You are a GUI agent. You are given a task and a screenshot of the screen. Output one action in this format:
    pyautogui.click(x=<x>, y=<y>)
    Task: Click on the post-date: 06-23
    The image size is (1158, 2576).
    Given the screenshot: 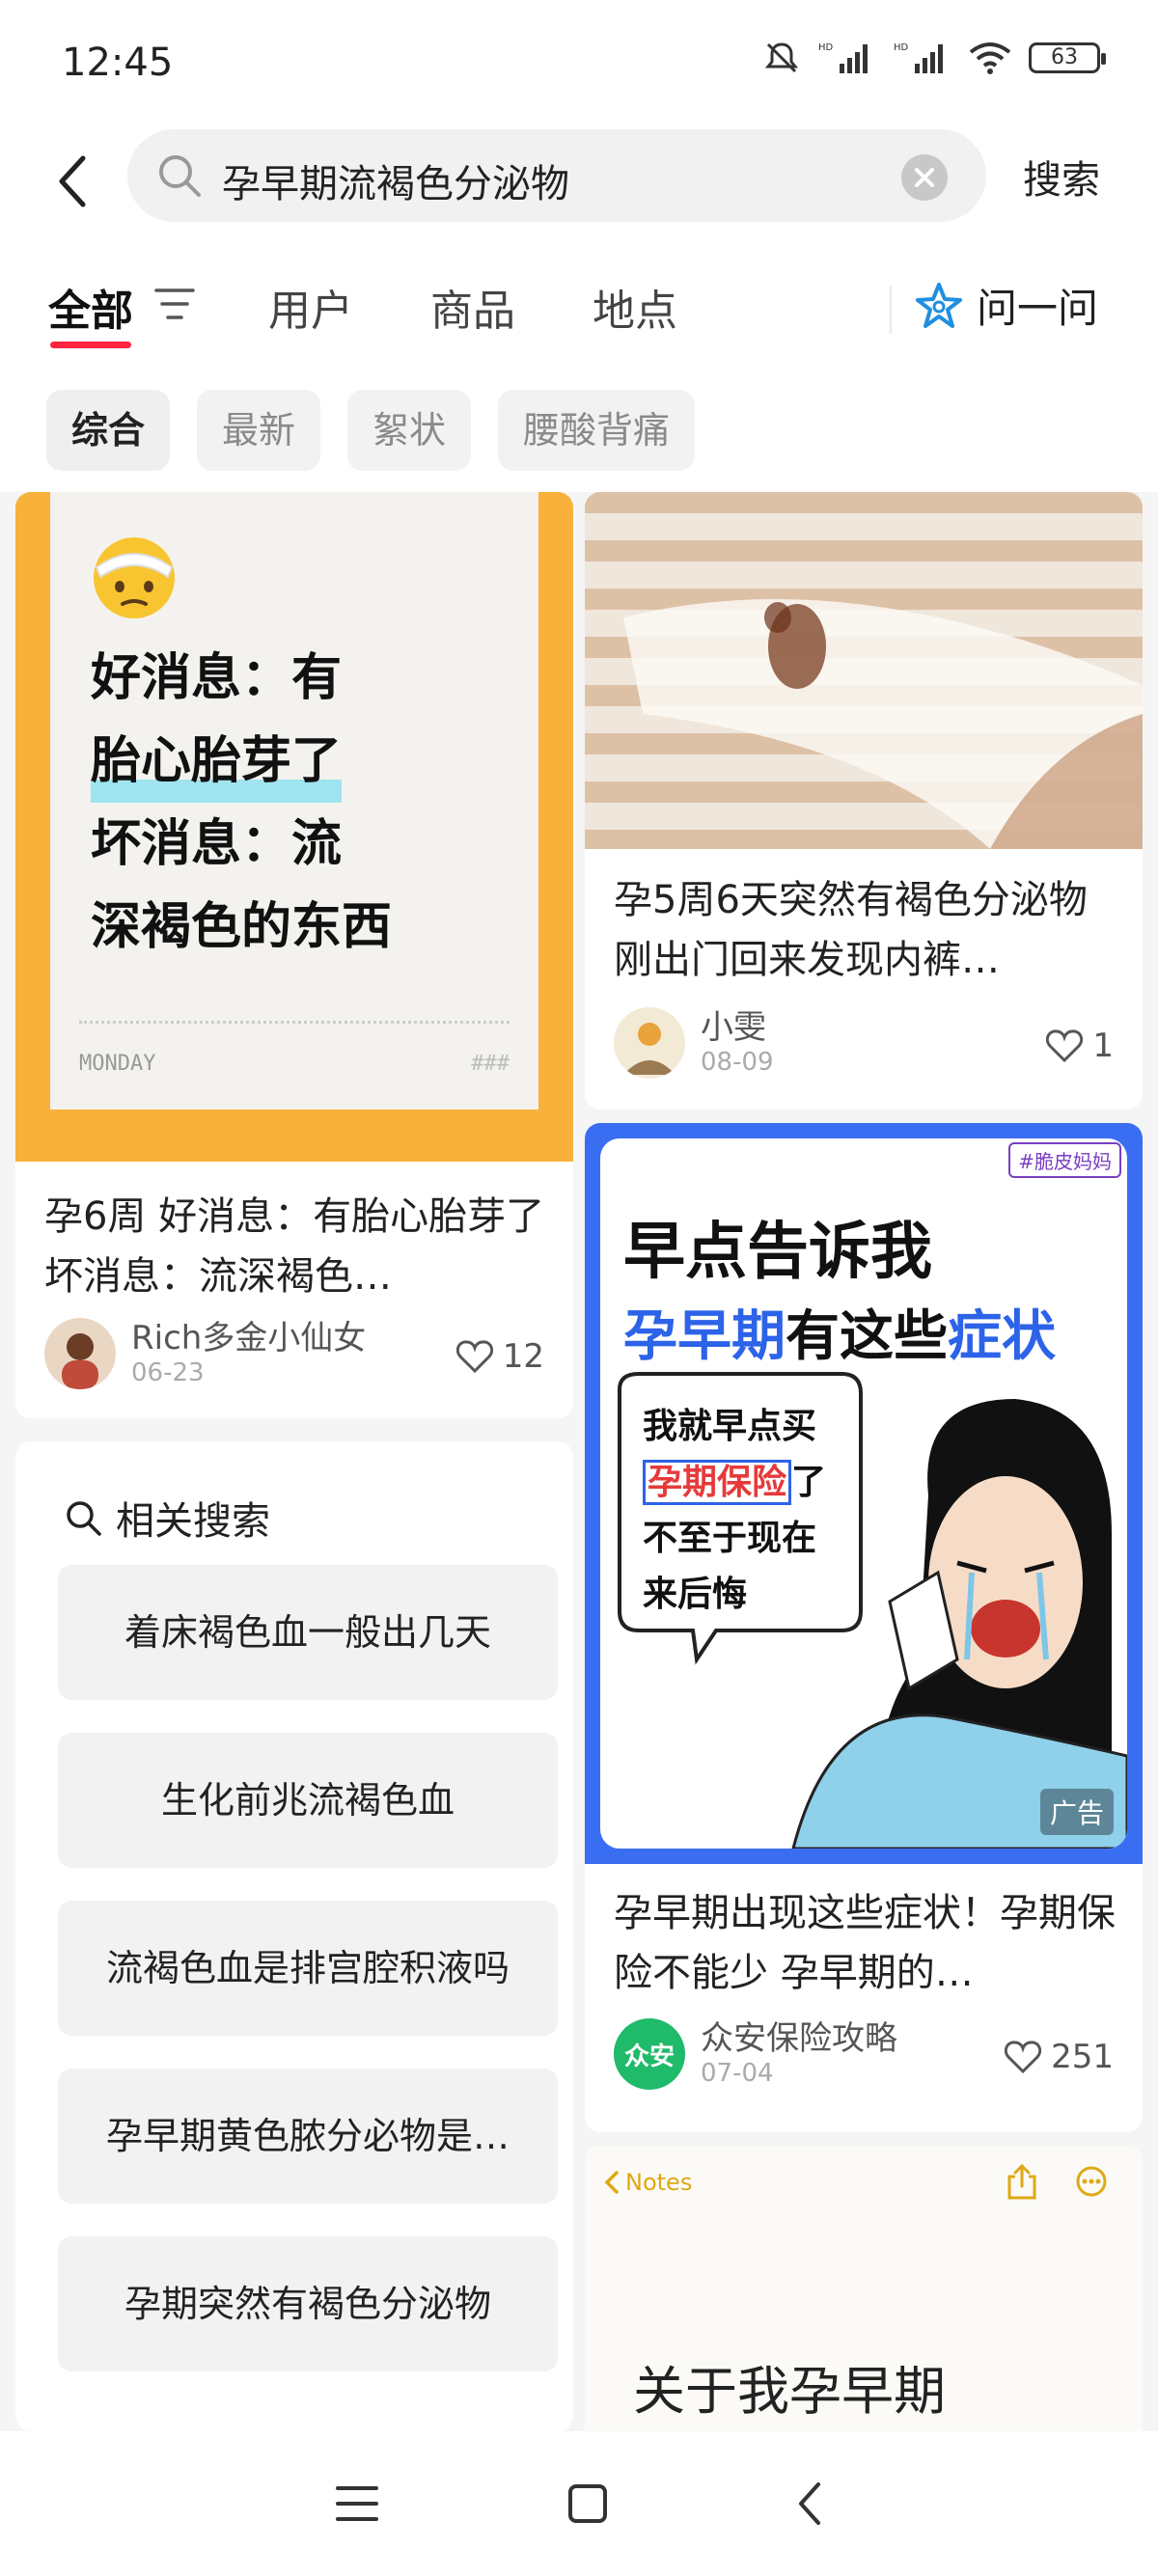 What is the action you would take?
    pyautogui.click(x=168, y=1372)
    